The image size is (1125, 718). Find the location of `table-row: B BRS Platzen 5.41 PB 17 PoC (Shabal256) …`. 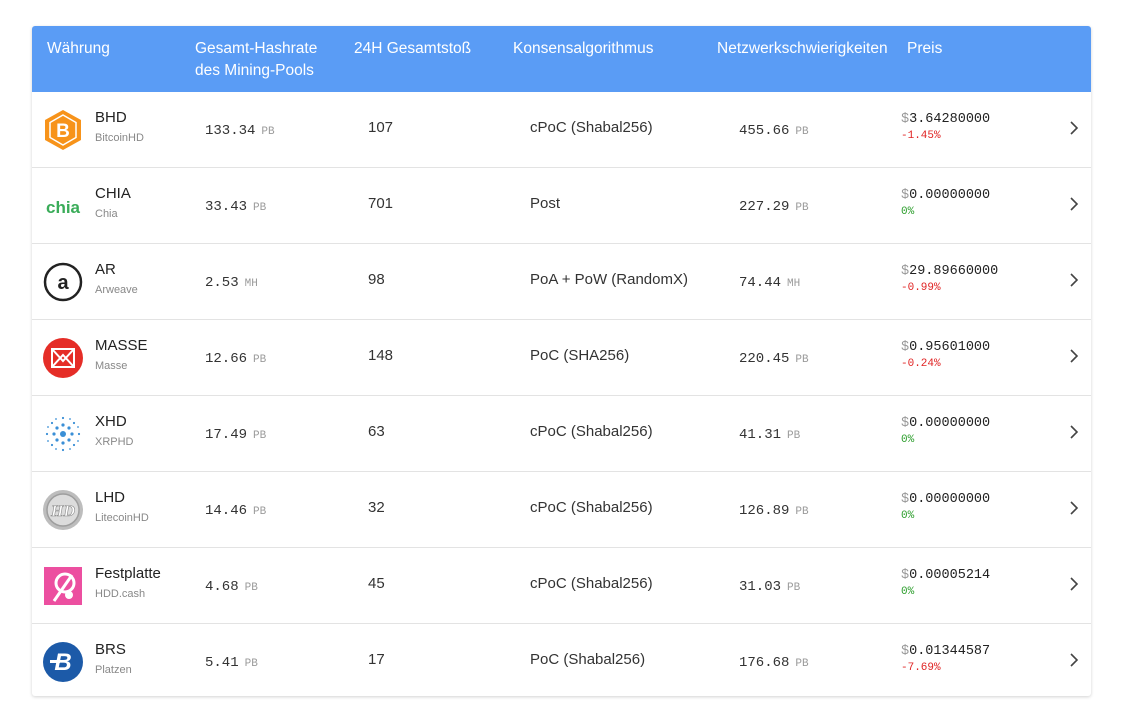

table-row: B BRS Platzen 5.41 PB 17 PoC (Shabal256) … is located at coordinates (561, 660).